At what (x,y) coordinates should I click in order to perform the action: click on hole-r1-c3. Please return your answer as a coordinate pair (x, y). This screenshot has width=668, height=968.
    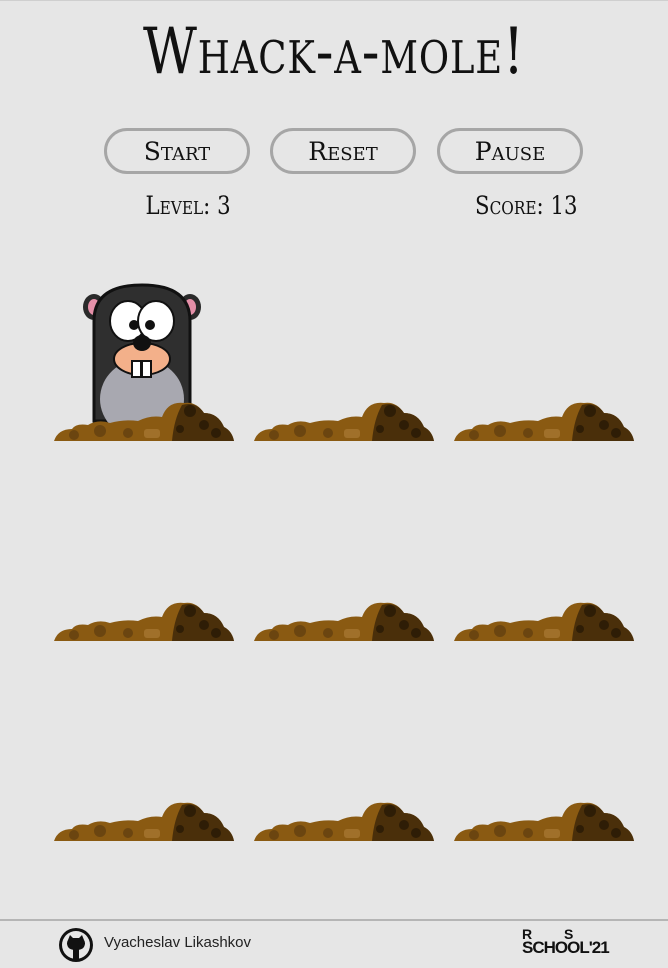
    Looking at the image, I should click on (544, 346).